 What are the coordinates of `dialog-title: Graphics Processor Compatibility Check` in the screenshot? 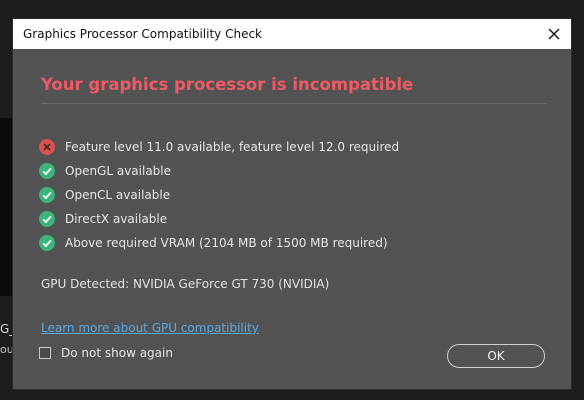 It's located at (142, 34).